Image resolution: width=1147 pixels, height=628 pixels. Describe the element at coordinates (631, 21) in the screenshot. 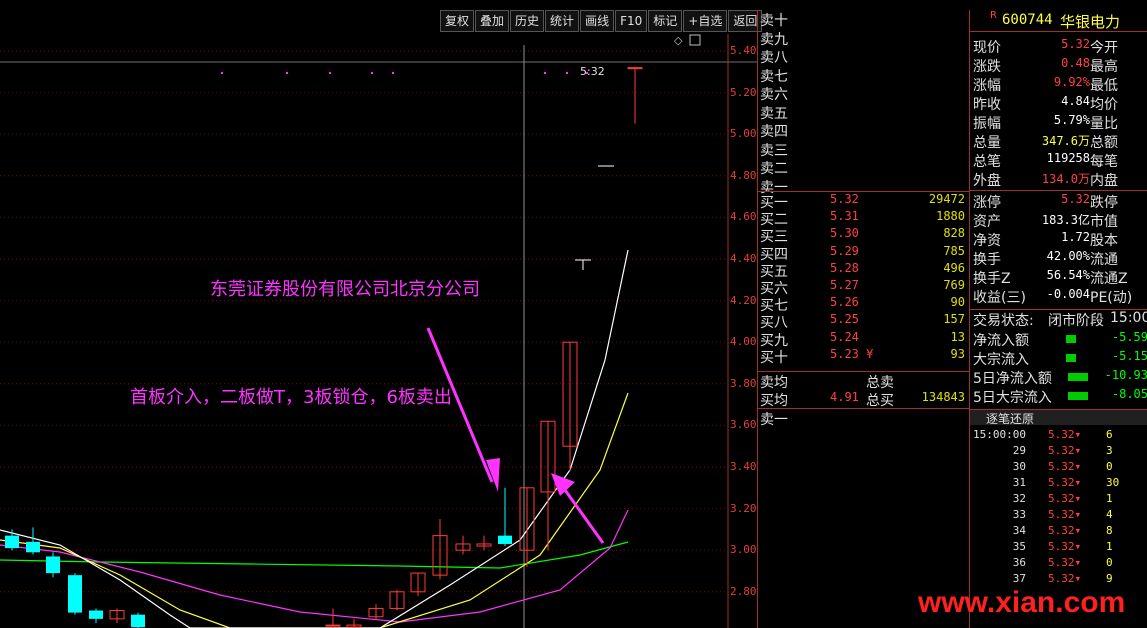

I see `toolbar-button-5: F10` at that location.